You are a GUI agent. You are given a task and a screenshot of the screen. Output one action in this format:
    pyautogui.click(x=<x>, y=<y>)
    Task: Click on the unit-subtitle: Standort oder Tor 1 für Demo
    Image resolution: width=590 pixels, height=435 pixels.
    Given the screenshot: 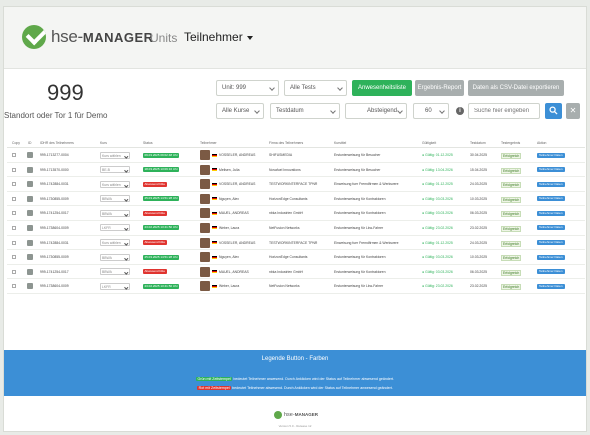 What is the action you would take?
    pyautogui.click(x=56, y=115)
    